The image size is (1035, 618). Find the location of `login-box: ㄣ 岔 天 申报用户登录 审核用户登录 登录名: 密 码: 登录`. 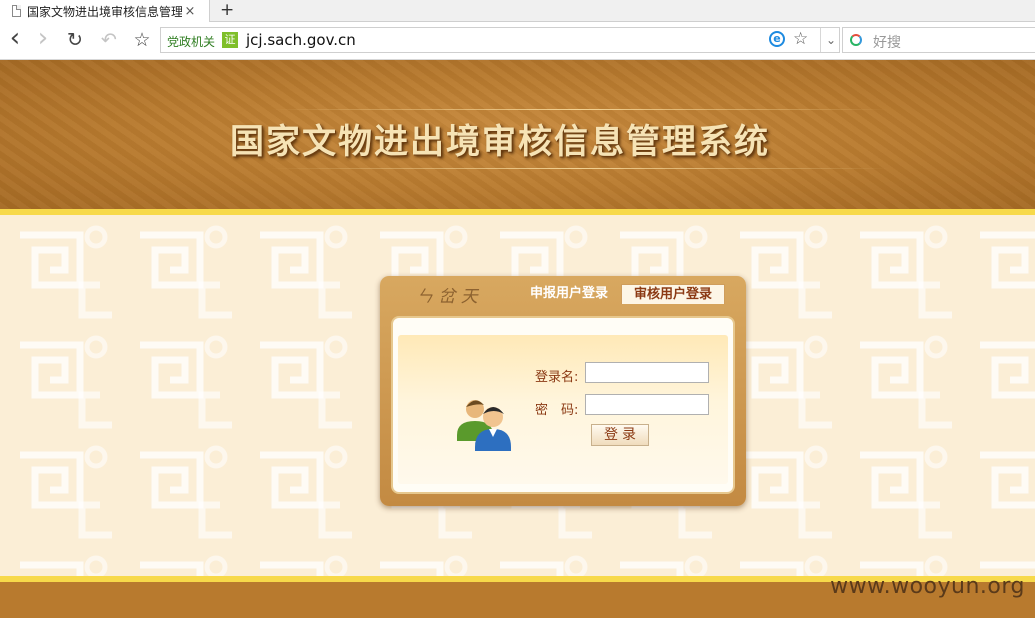

login-box: ㄣ 岔 天 申报用户登录 审核用户登录 登录名: 密 码: 登录 is located at coordinates (563, 391).